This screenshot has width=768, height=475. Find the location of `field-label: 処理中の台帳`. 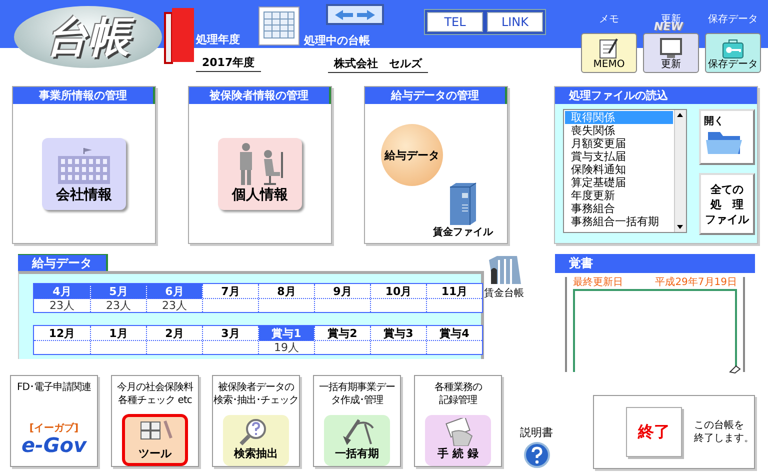

field-label: 処理中の台帳 is located at coordinates (337, 40).